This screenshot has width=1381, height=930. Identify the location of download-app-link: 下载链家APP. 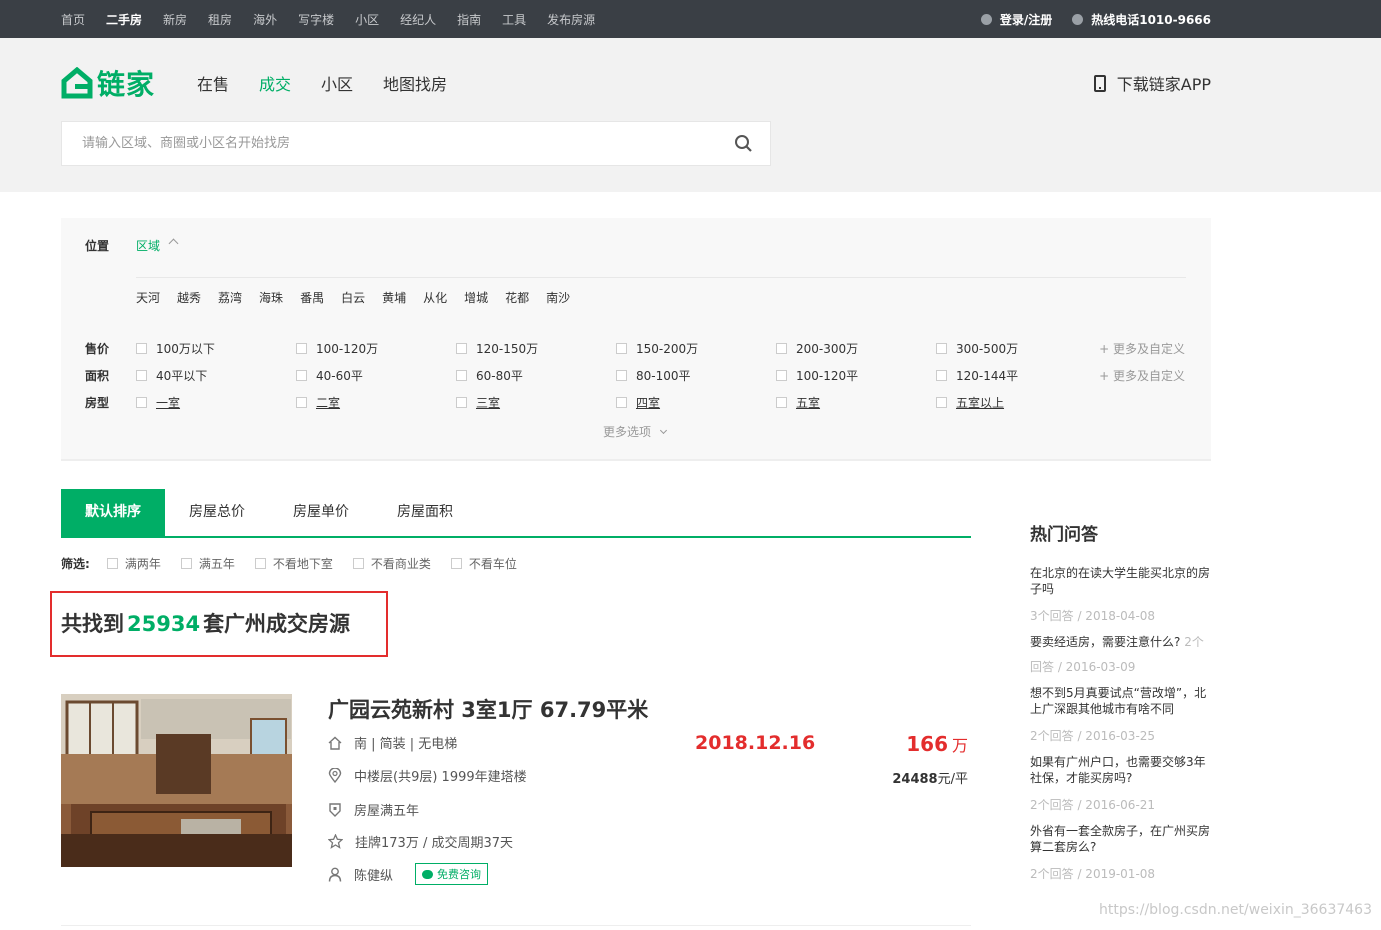
(1152, 83).